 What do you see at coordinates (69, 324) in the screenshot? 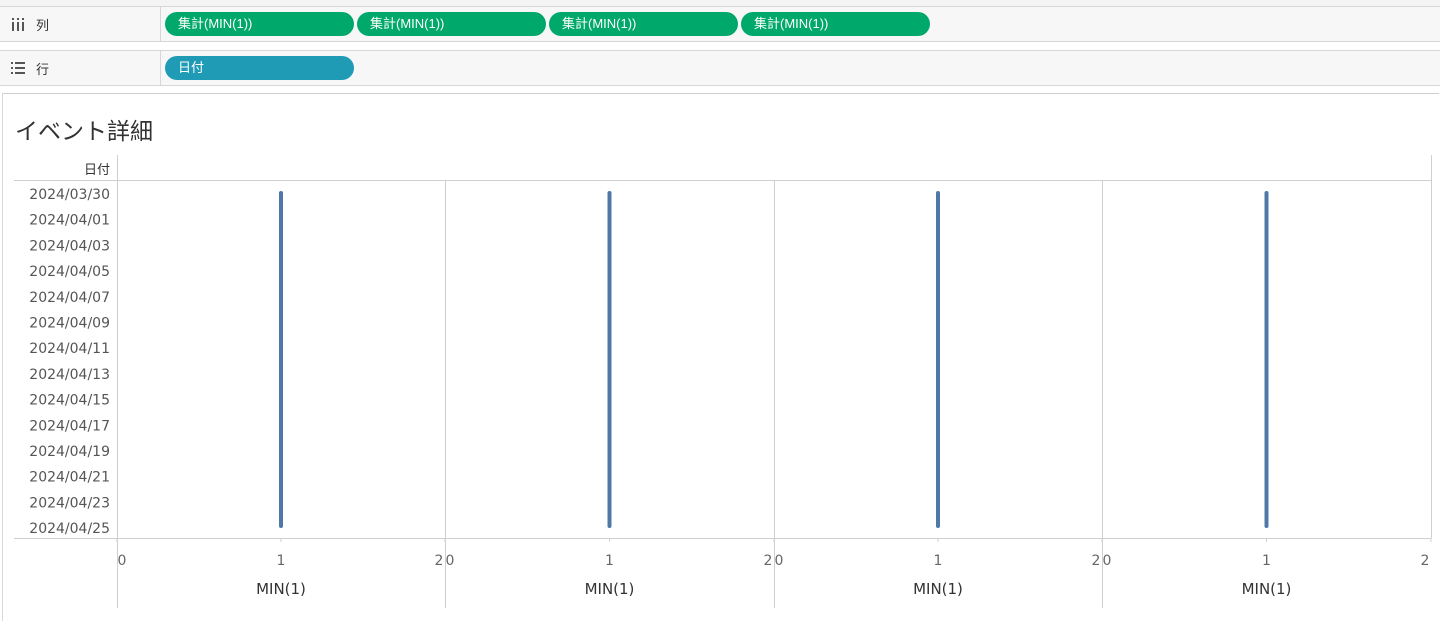
I see `date-tick-label: 2024/04/09` at bounding box center [69, 324].